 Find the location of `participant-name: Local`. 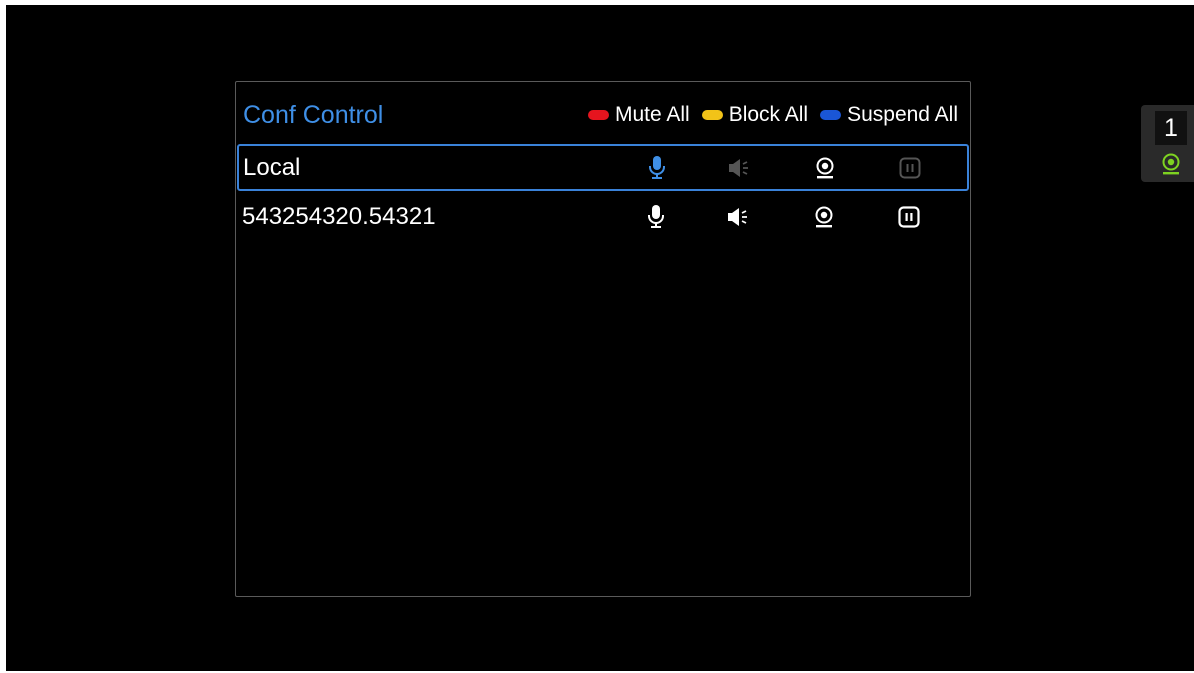

participant-name: Local is located at coordinates (272, 167).